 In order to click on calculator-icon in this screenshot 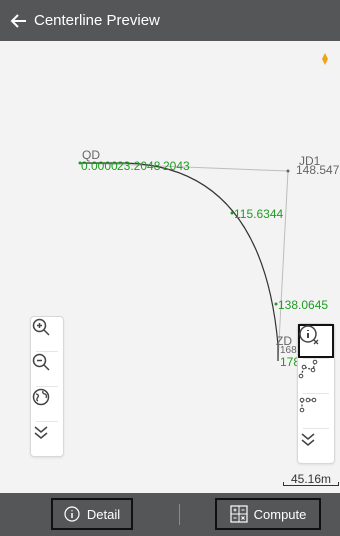, I will do `click(239, 514)`.